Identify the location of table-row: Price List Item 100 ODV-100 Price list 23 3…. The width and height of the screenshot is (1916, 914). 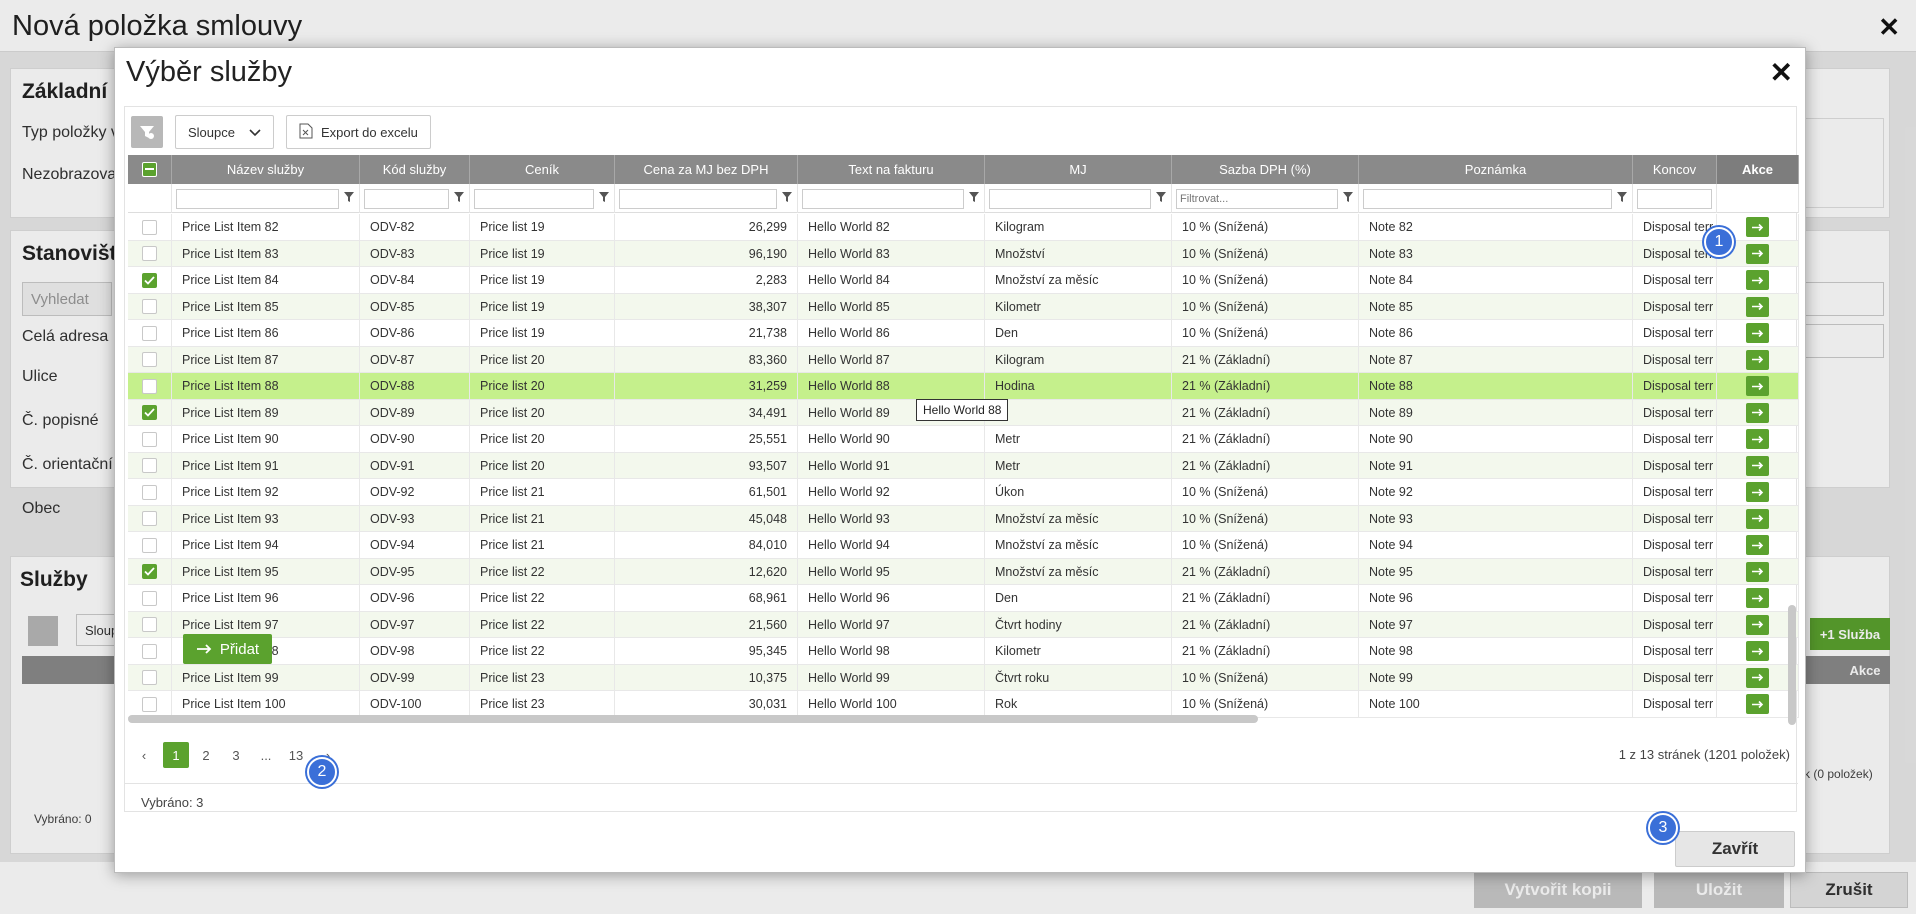
(963, 704).